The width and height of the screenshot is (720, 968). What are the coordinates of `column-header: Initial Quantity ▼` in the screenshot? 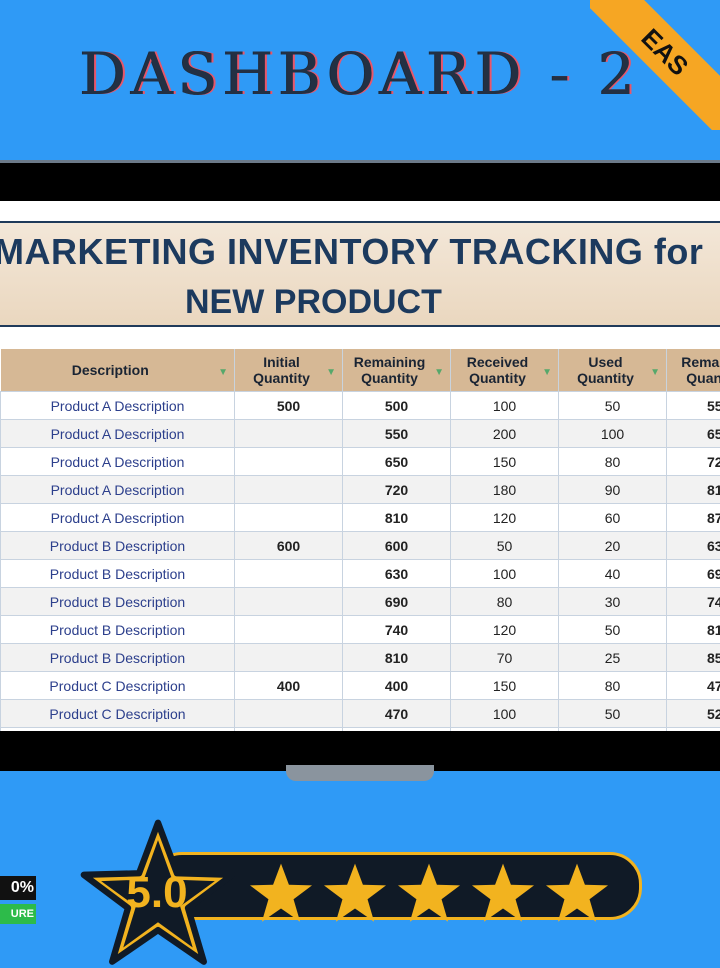 It's located at (289, 370).